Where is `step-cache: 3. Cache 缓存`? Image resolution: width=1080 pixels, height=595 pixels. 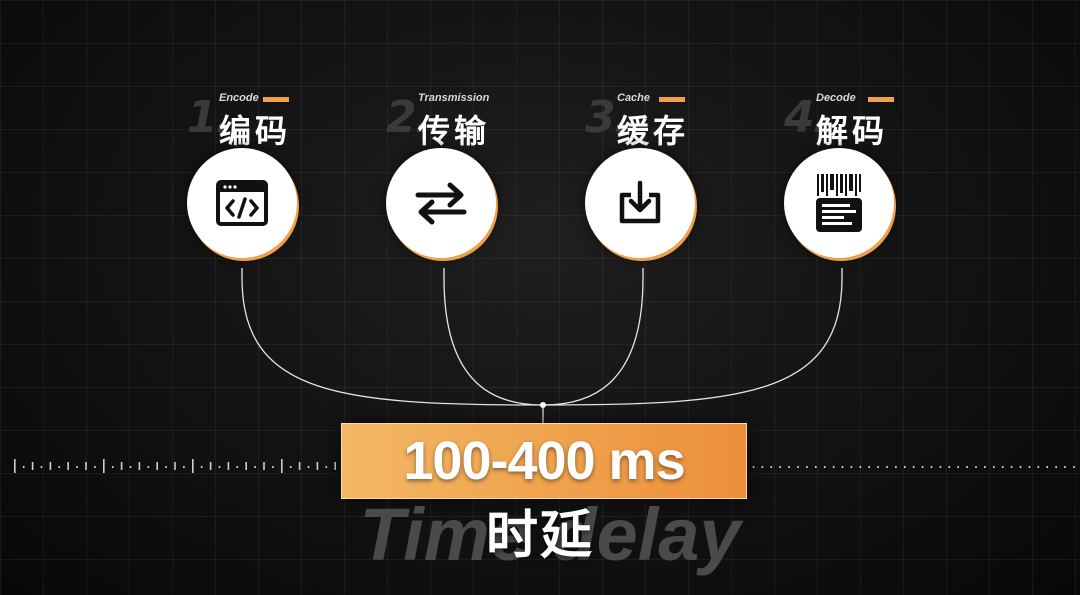 step-cache: 3. Cache 缓存 is located at coordinates (665, 178).